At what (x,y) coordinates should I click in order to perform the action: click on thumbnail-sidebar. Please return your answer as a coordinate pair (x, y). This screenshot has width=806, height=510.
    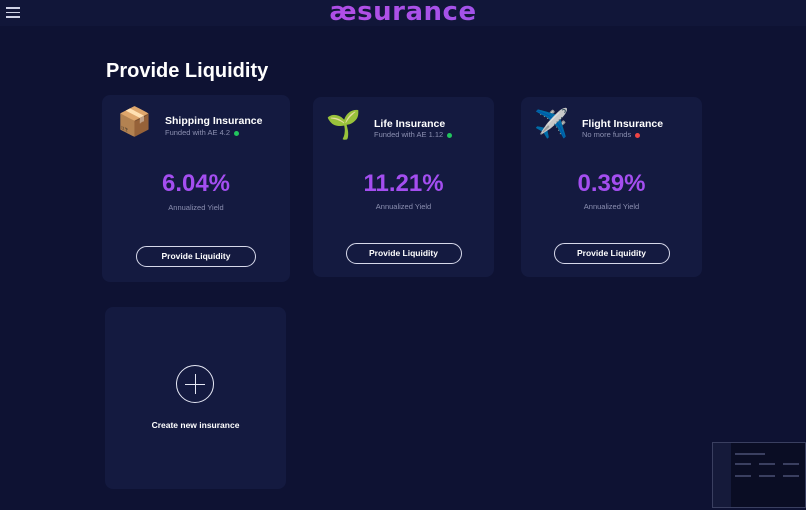
    Looking at the image, I should click on (722, 475).